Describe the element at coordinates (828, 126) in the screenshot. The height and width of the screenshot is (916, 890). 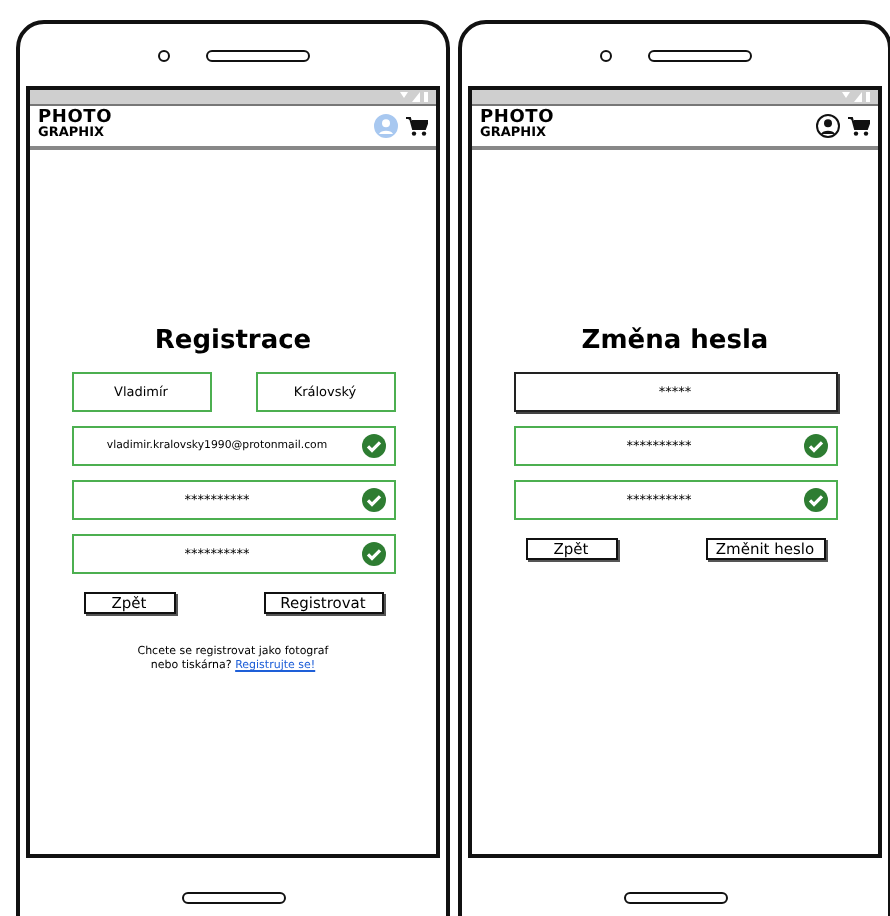
I see `user-icon` at that location.